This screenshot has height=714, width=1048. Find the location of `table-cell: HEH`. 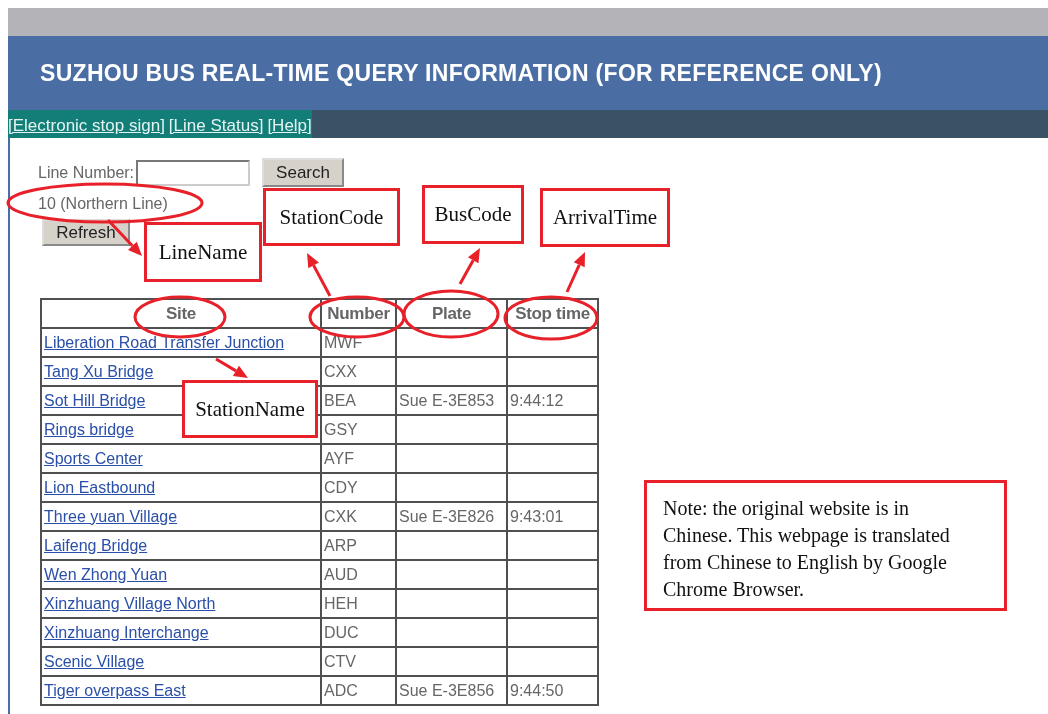

table-cell: HEH is located at coordinates (341, 603).